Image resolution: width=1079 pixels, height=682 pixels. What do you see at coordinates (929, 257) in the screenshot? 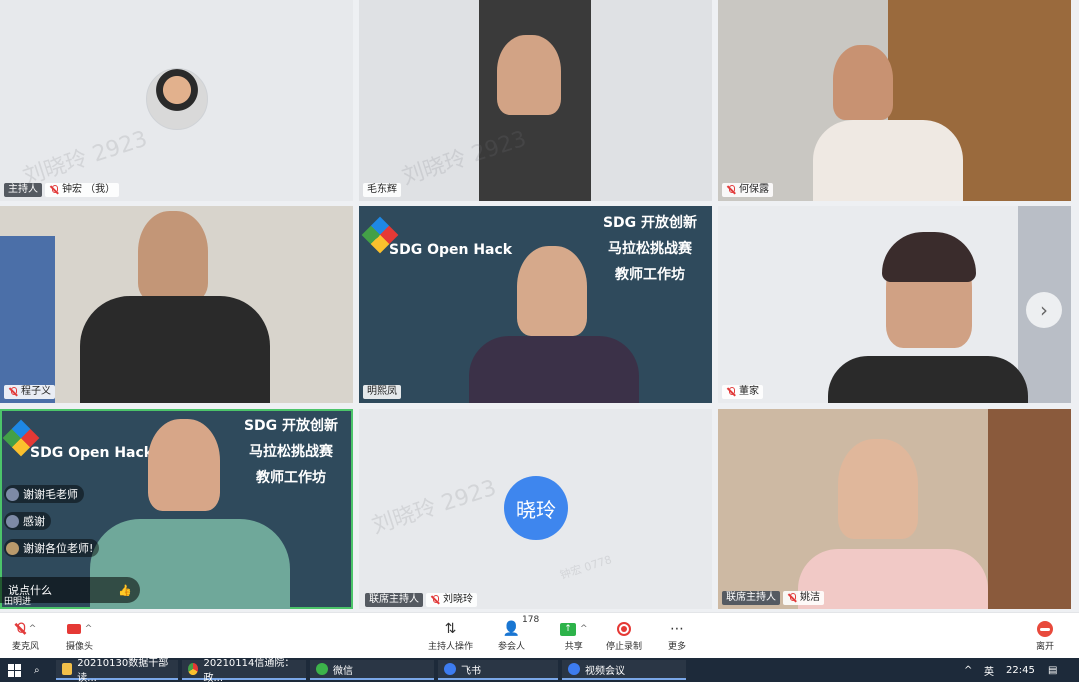
I see `person-hat` at bounding box center [929, 257].